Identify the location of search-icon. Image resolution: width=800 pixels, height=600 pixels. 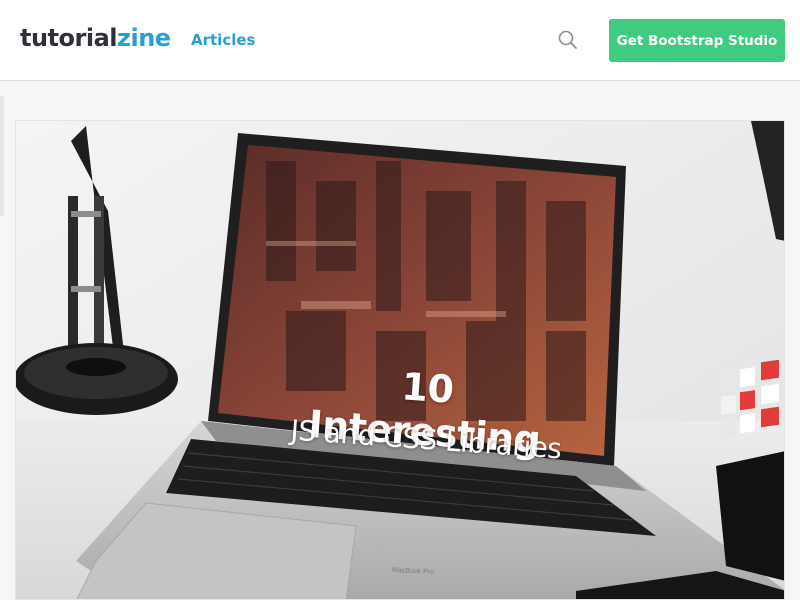
(567, 39).